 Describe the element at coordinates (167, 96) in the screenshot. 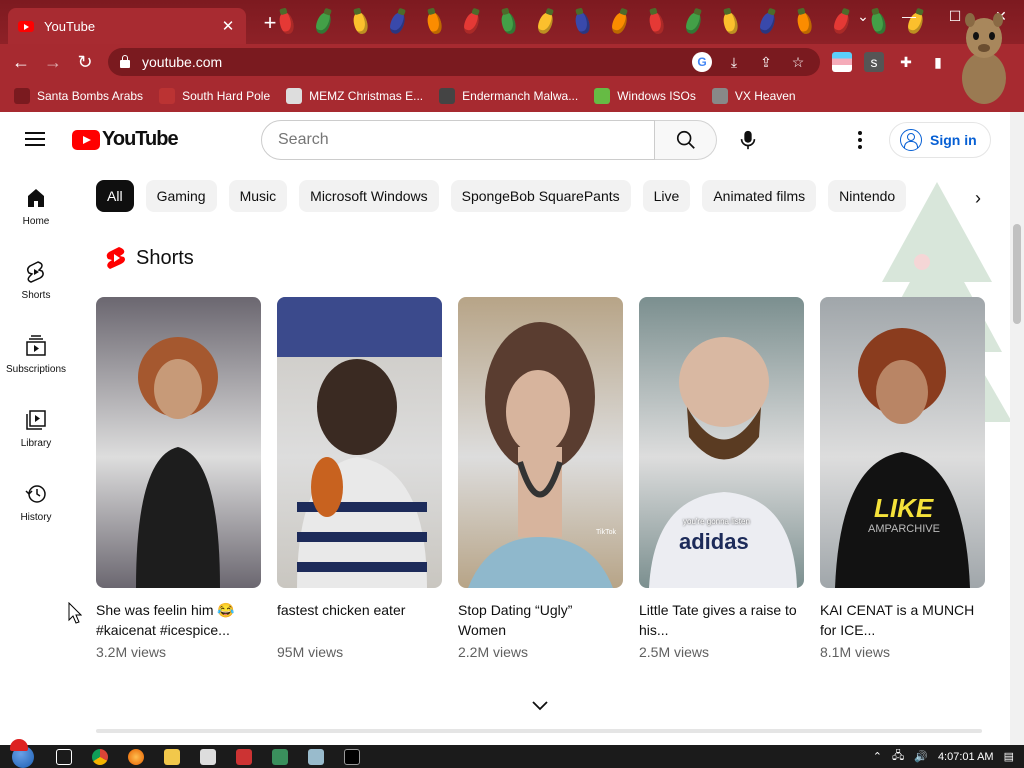

I see `bookmark-icon` at that location.